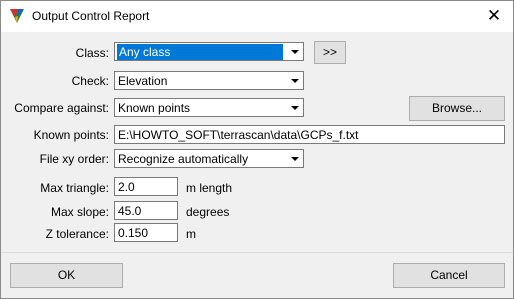 This screenshot has width=514, height=299. I want to click on max-slope-value: 45.0, so click(130, 211).